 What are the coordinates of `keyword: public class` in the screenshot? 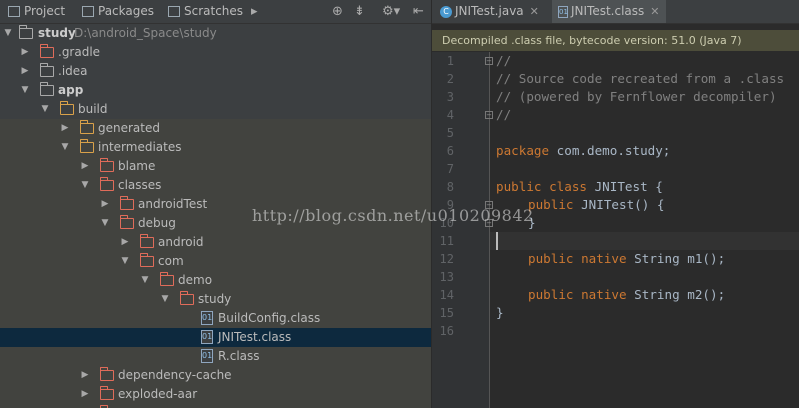 It's located at (541, 186).